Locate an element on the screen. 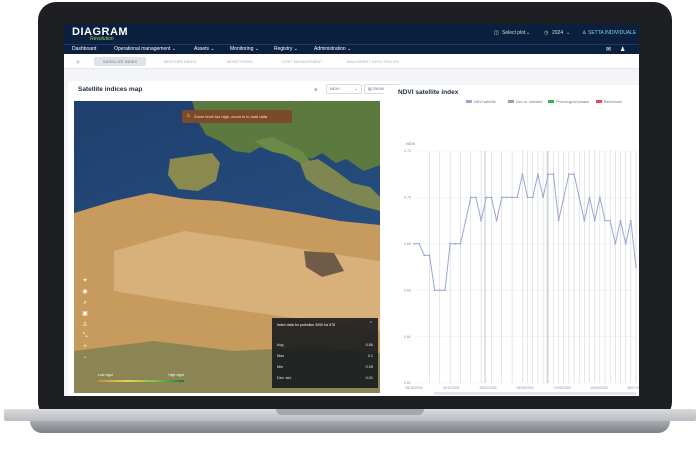  menu-item-operational-management: Operational management ⌄ is located at coordinates (145, 49).